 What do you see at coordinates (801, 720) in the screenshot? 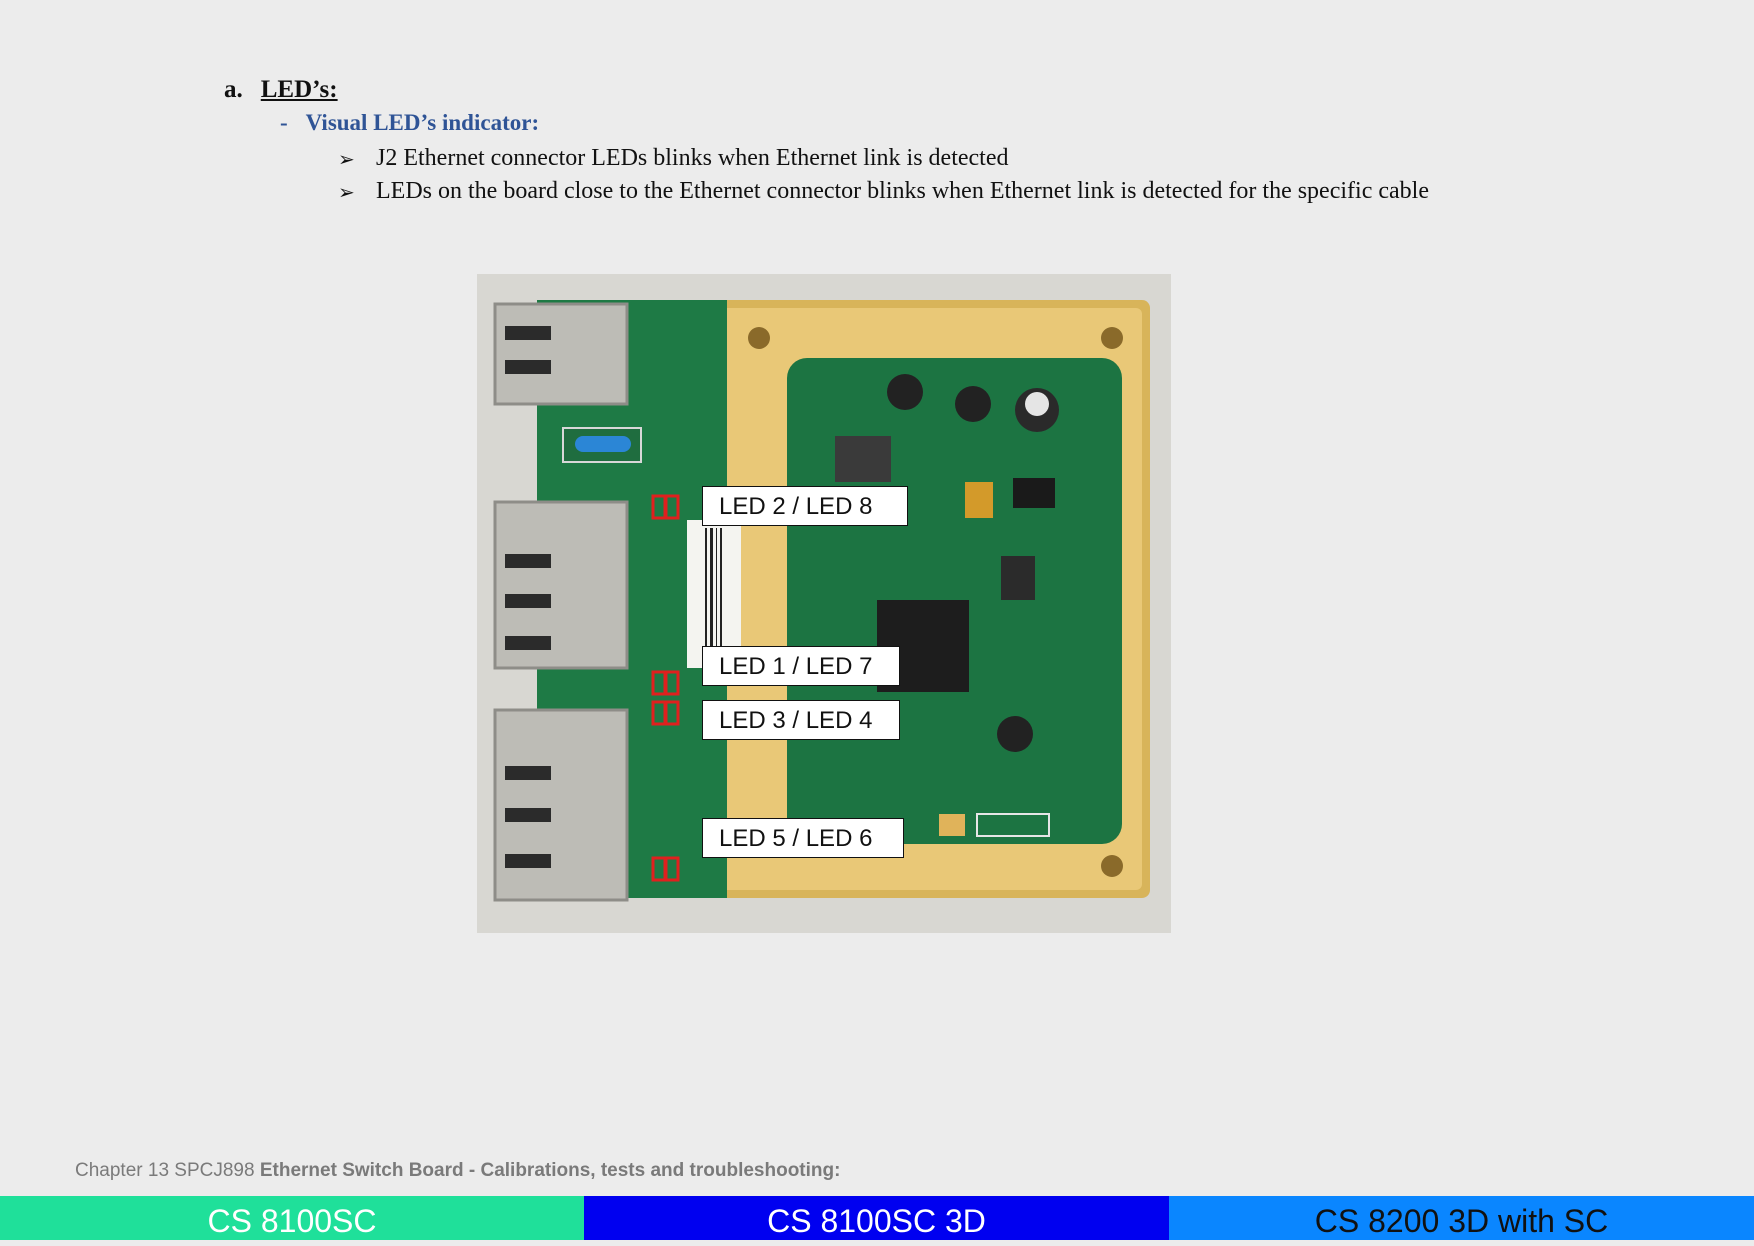
I see `led-label: LED 3 / LED 4` at bounding box center [801, 720].